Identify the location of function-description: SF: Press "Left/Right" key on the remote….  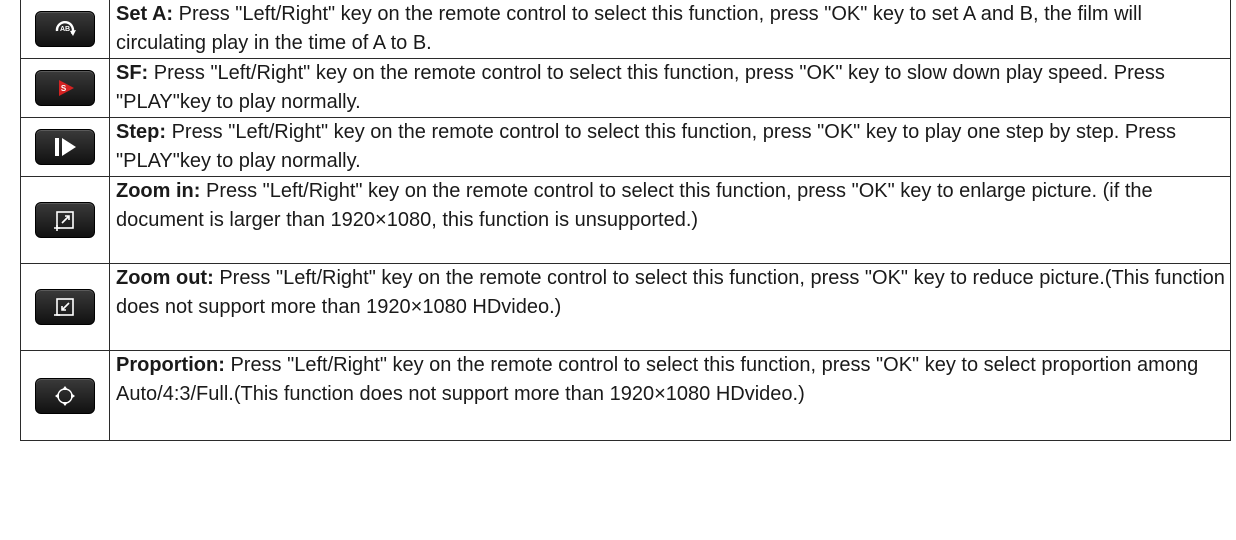
(670, 88).